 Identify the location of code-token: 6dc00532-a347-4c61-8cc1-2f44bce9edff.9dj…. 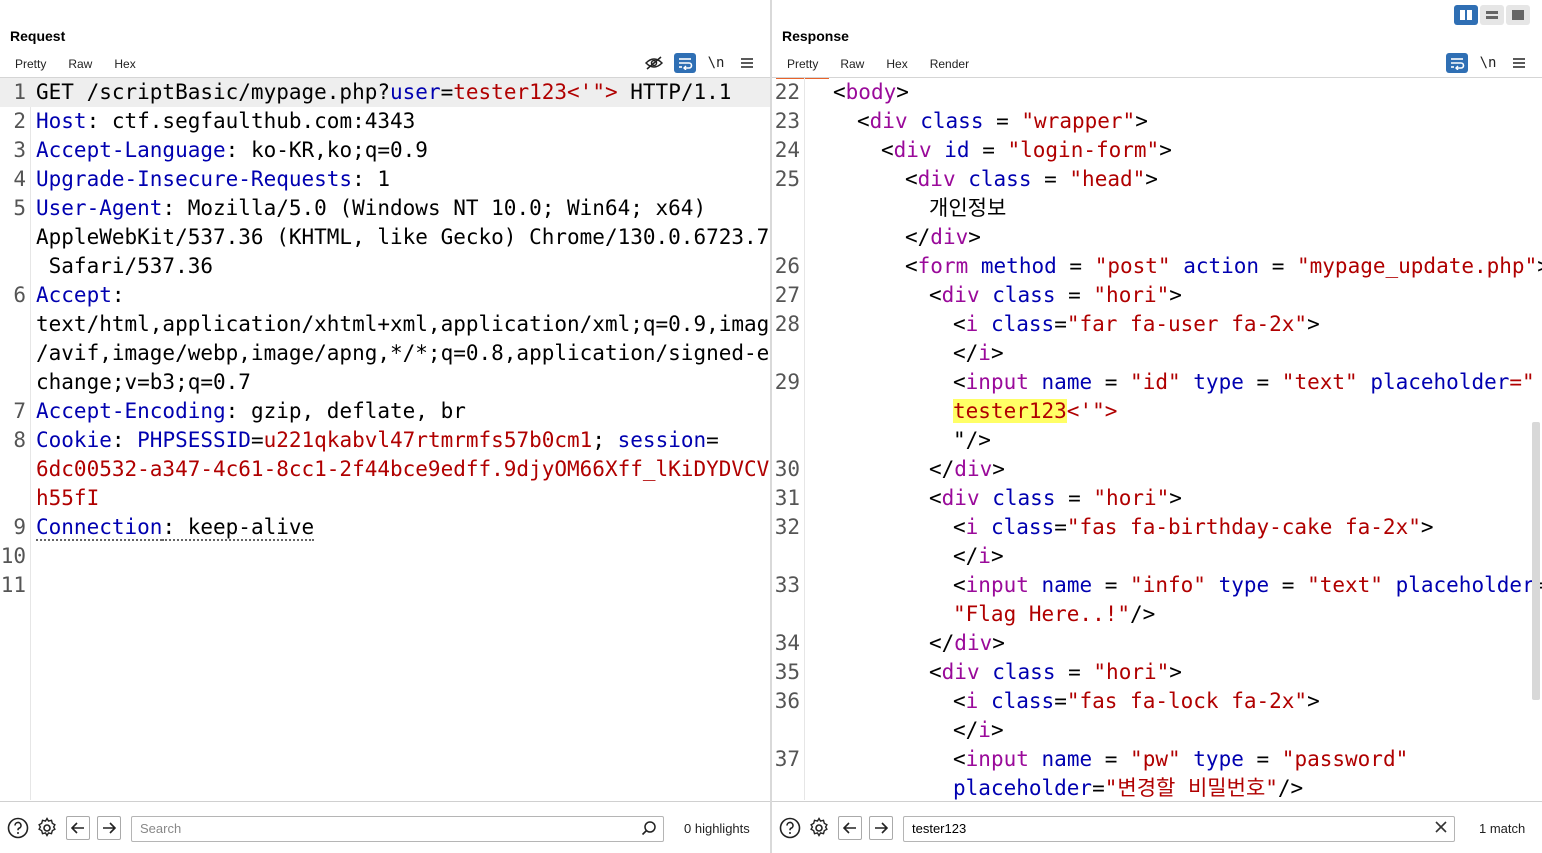
(403, 469).